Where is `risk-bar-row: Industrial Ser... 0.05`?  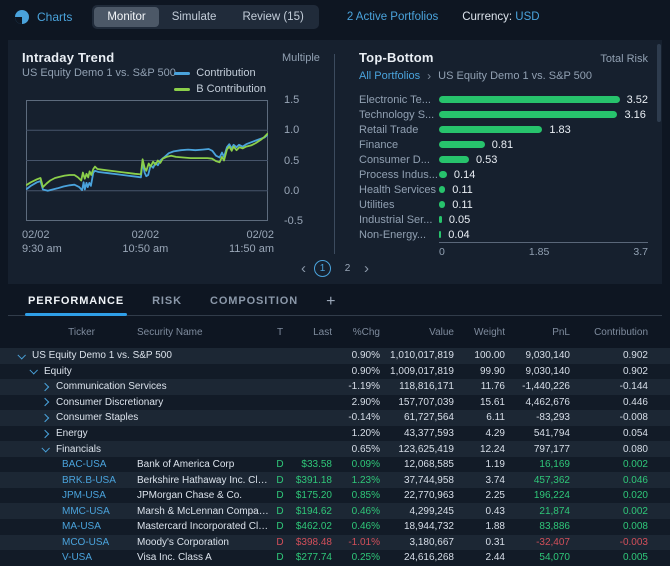
risk-bar-row: Industrial Ser... 0.05 is located at coordinates (503, 219).